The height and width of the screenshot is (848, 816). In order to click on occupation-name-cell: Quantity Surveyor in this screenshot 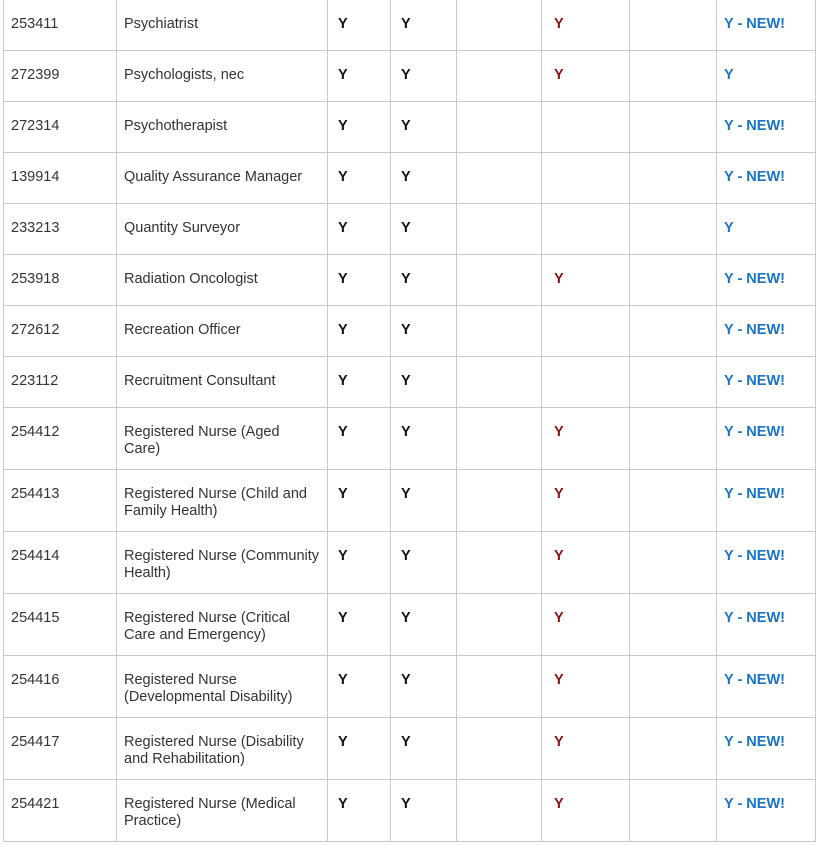, I will do `click(222, 229)`.